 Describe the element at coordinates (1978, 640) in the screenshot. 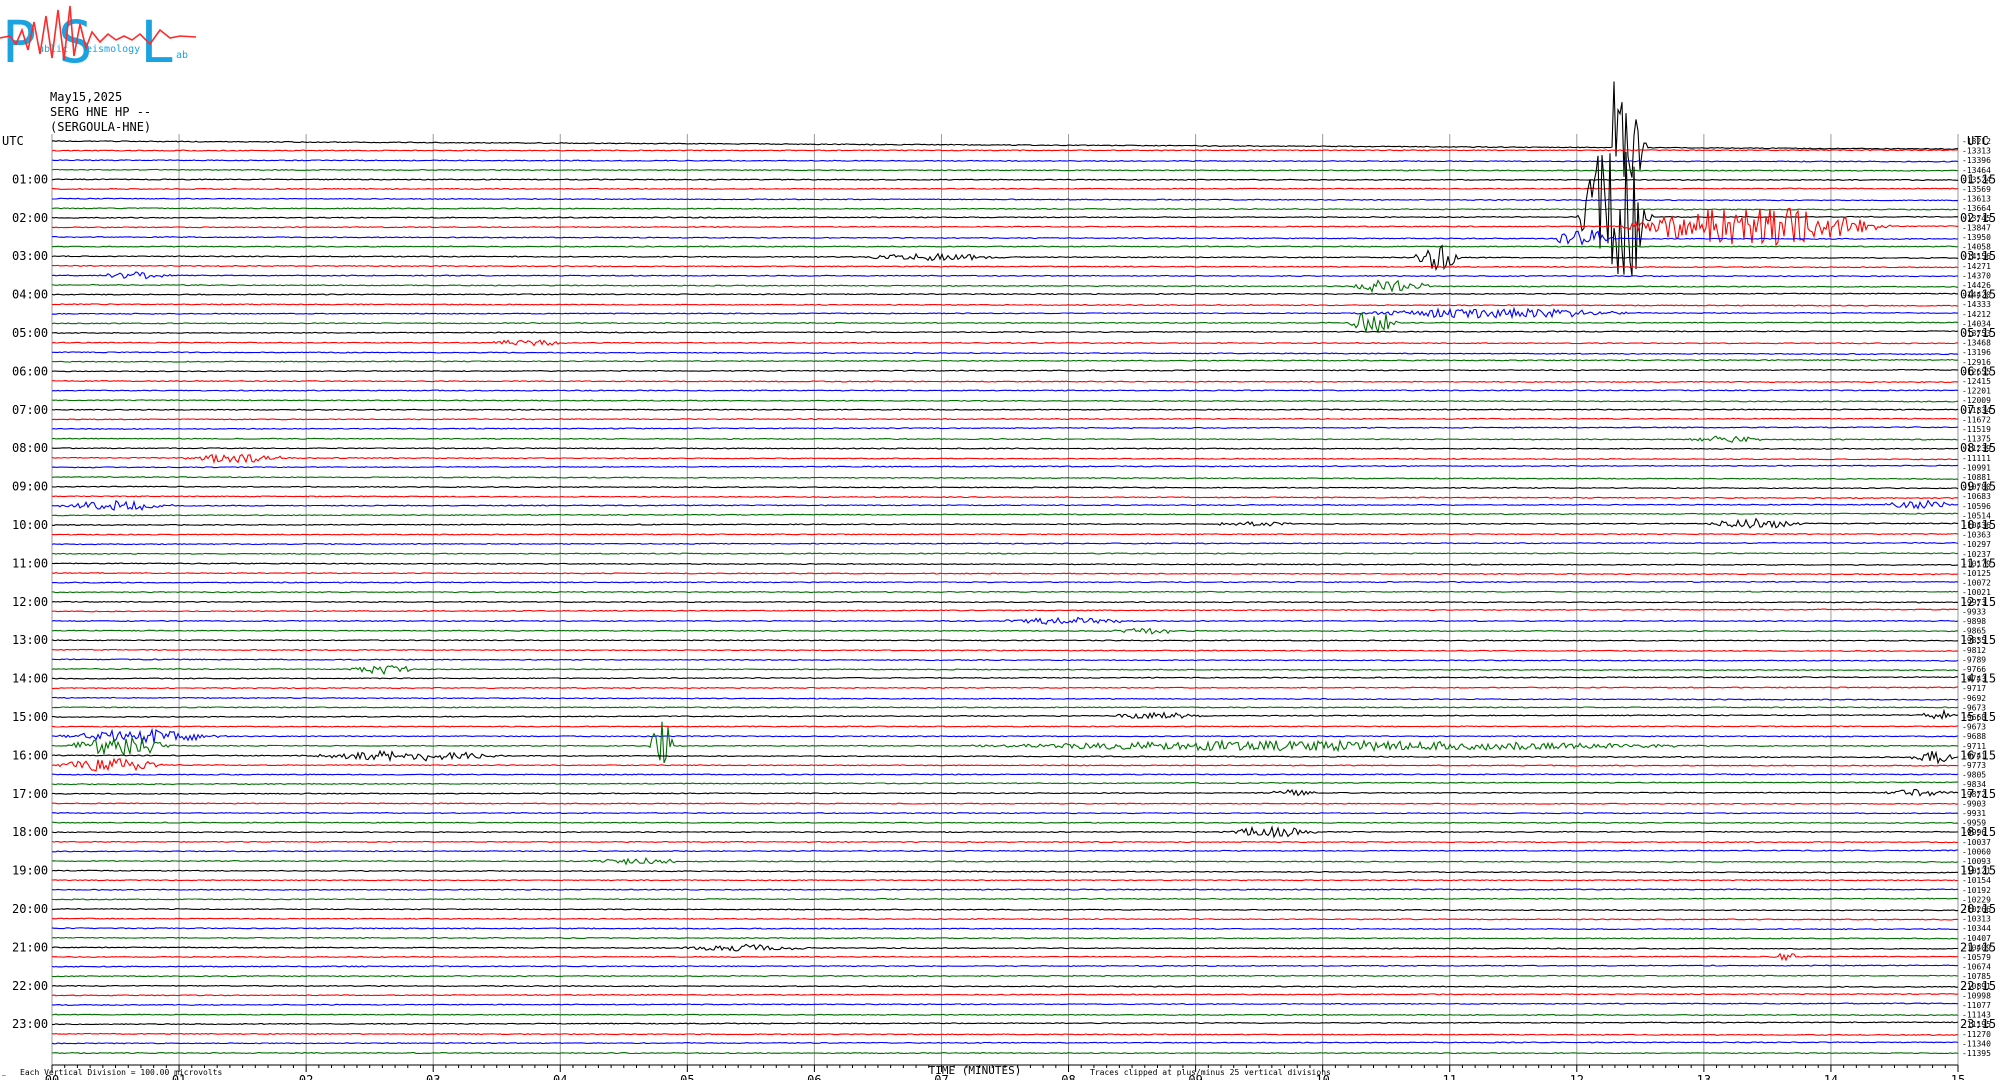

I see `right-hour-label: 13:15` at that location.